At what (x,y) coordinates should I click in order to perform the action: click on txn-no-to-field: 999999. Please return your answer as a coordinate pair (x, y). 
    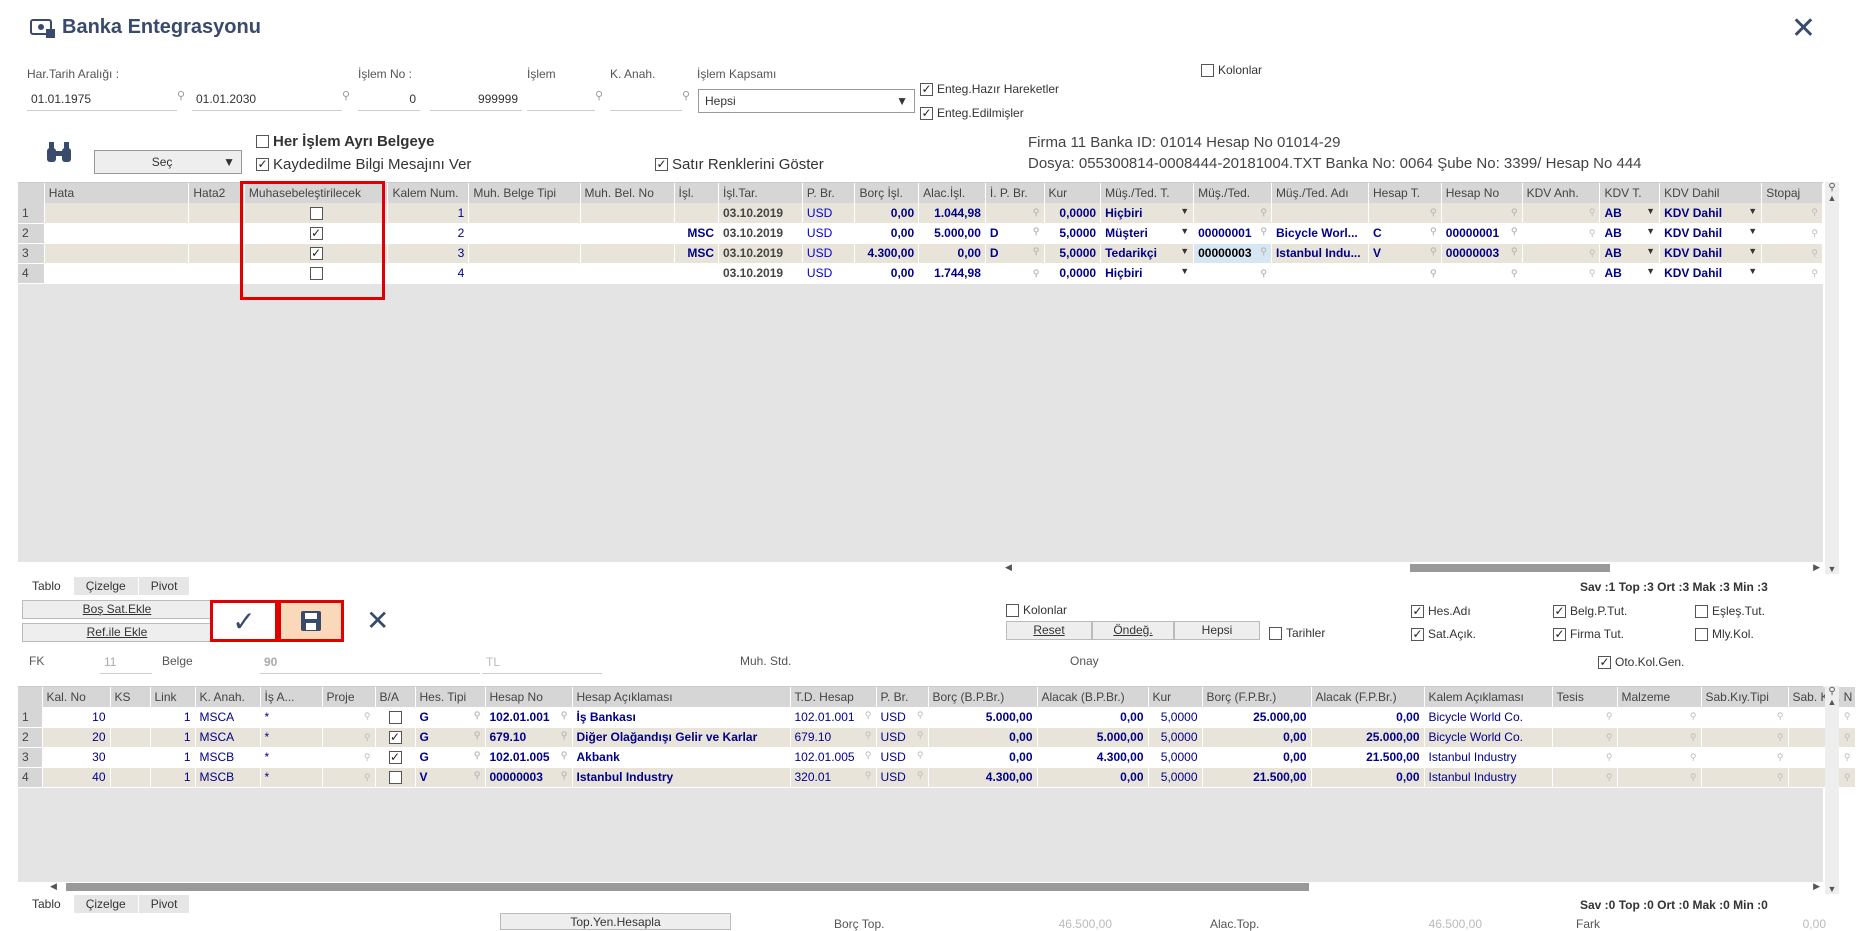
    Looking at the image, I should click on (476, 100).